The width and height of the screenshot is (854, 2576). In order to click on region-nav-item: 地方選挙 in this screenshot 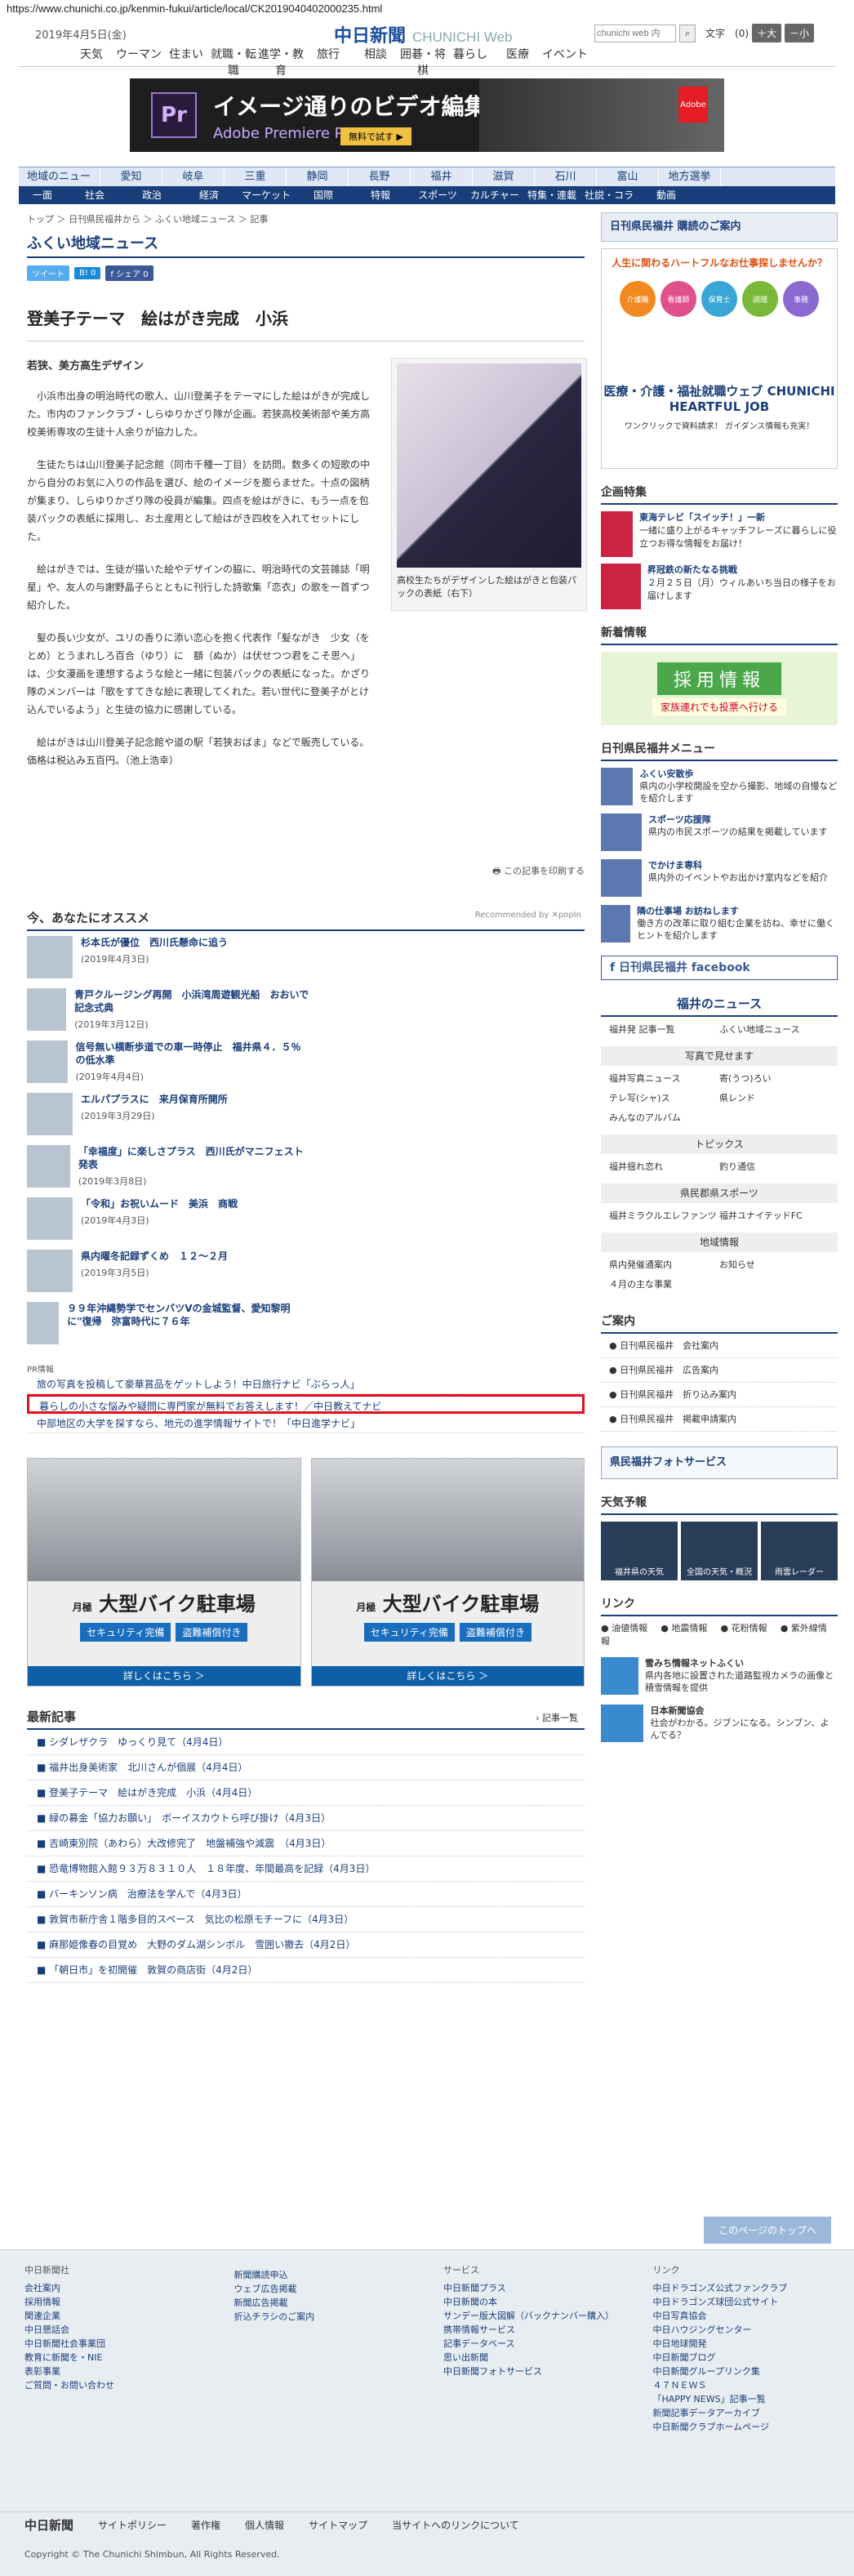, I will do `click(690, 176)`.